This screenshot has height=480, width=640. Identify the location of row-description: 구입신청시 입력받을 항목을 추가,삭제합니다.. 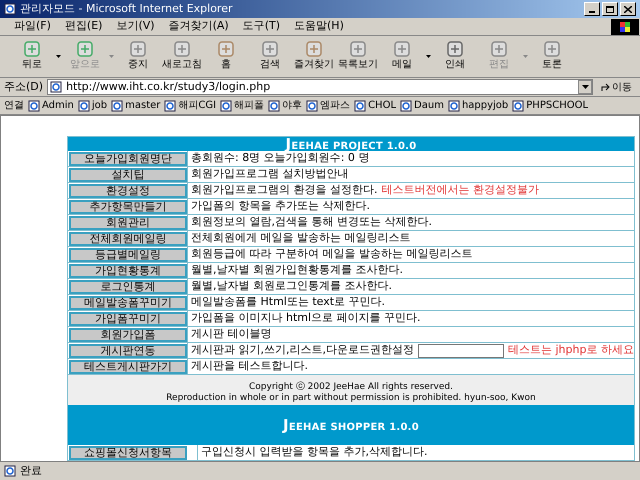
(314, 452).